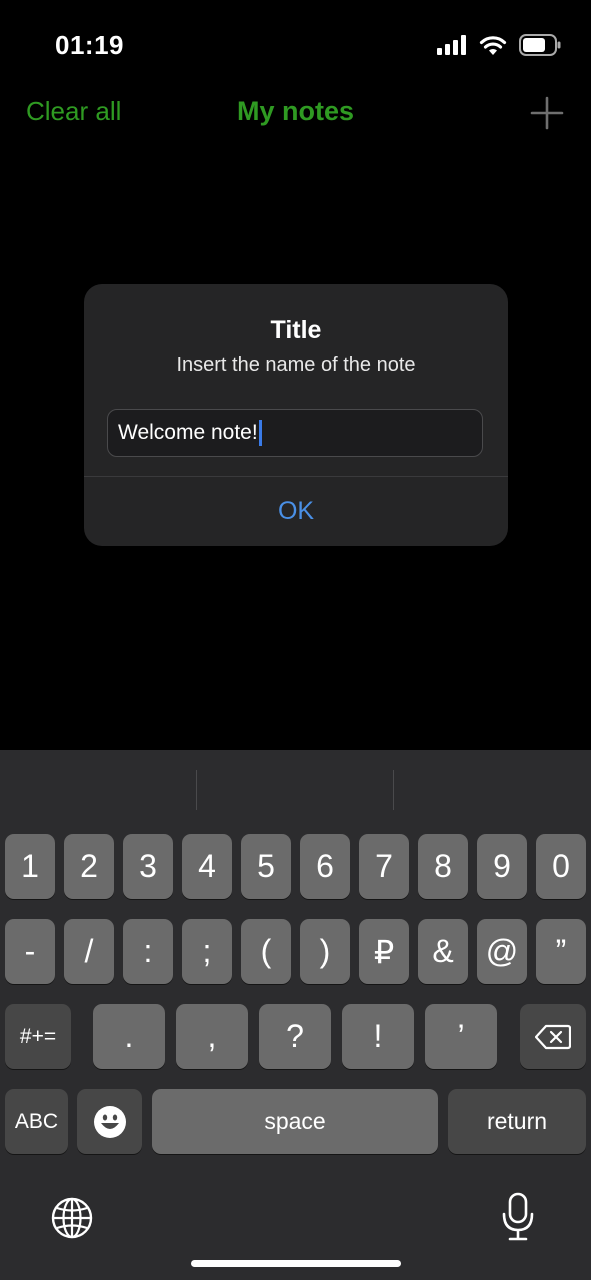 Image resolution: width=591 pixels, height=1280 pixels. I want to click on key-ruble: ₽, so click(384, 951).